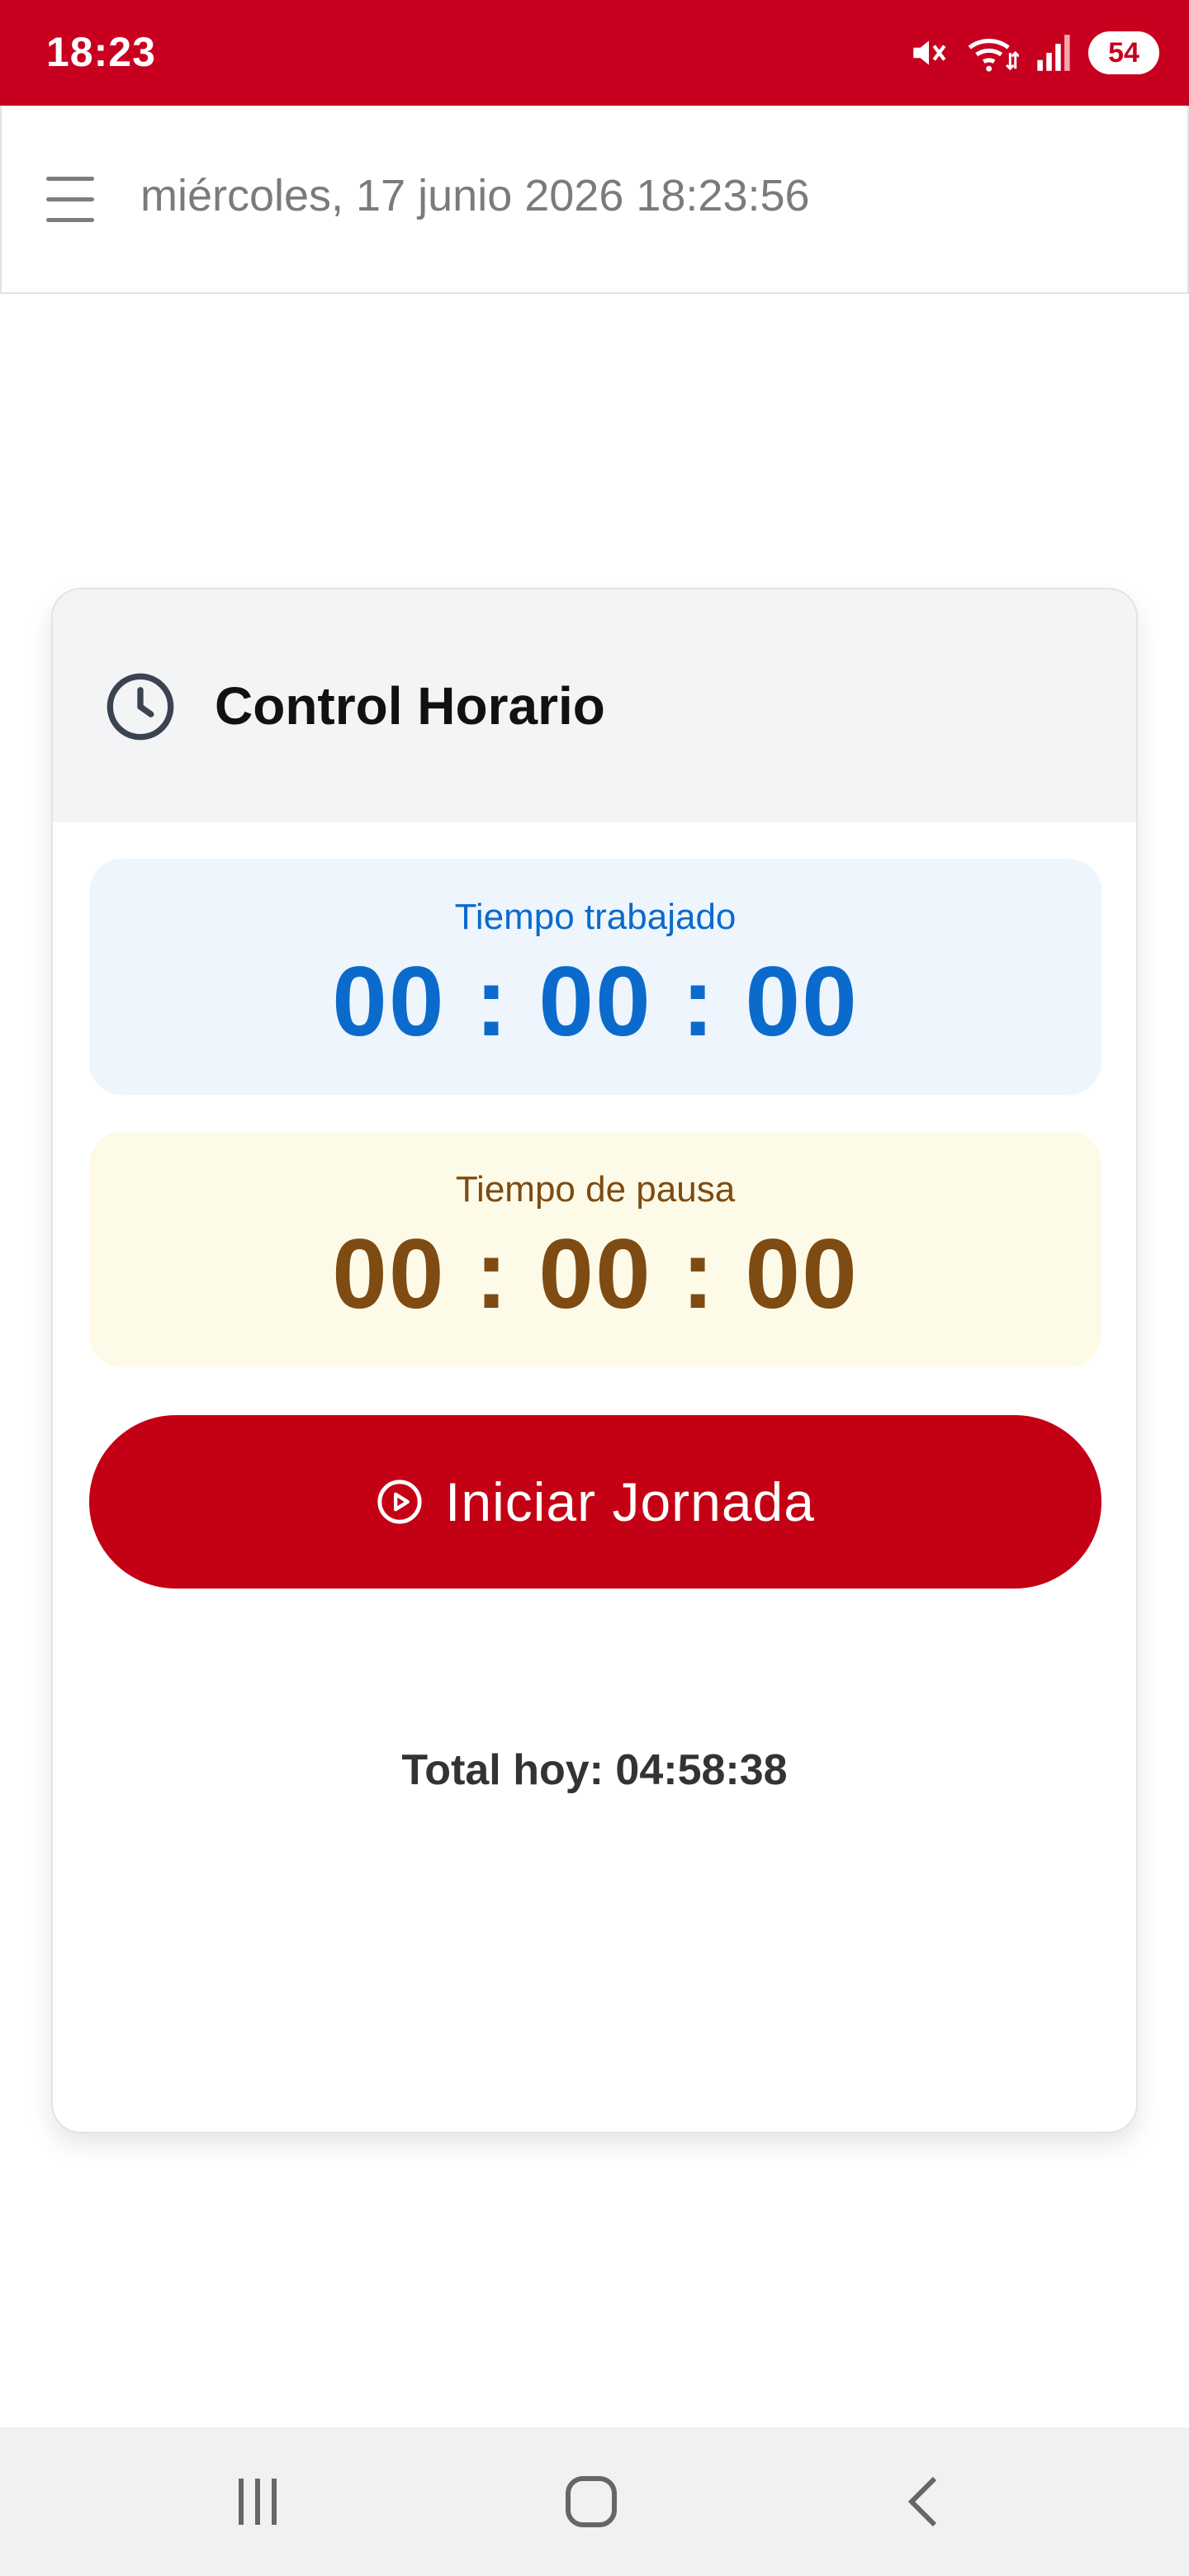 The height and width of the screenshot is (2576, 1189). I want to click on status-time: 18:23, so click(101, 52).